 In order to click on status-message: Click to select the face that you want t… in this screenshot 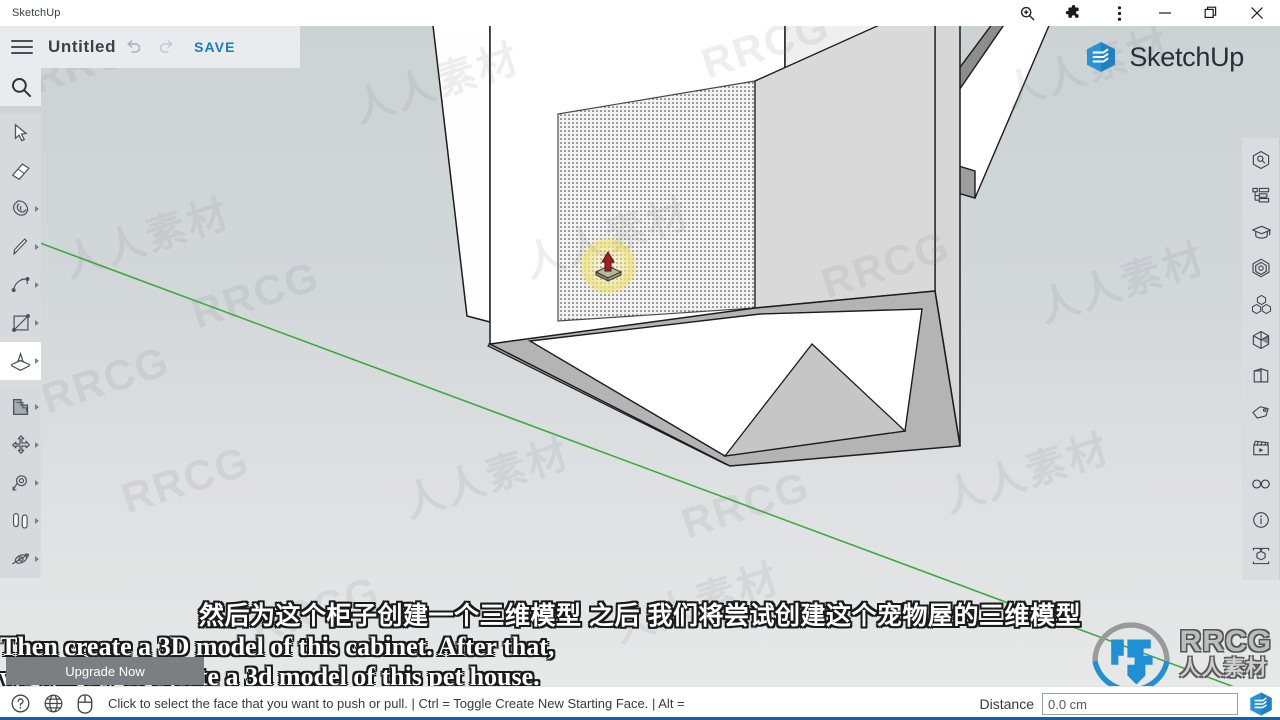, I will do `click(396, 703)`.